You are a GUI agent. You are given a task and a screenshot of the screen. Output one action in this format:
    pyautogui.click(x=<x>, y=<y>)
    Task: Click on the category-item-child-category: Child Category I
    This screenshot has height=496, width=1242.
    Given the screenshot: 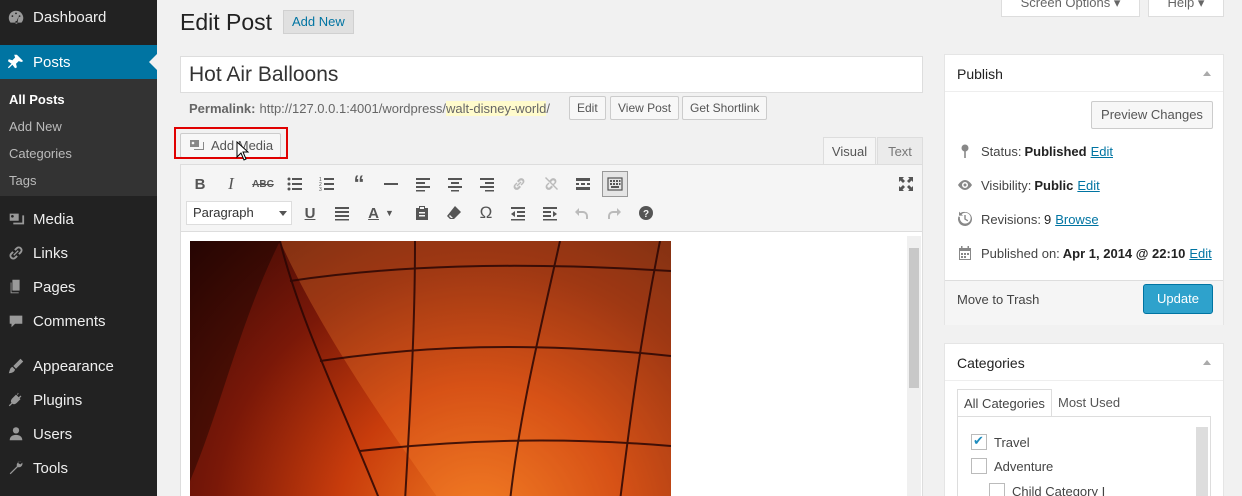 What is the action you would take?
    pyautogui.click(x=1047, y=489)
    